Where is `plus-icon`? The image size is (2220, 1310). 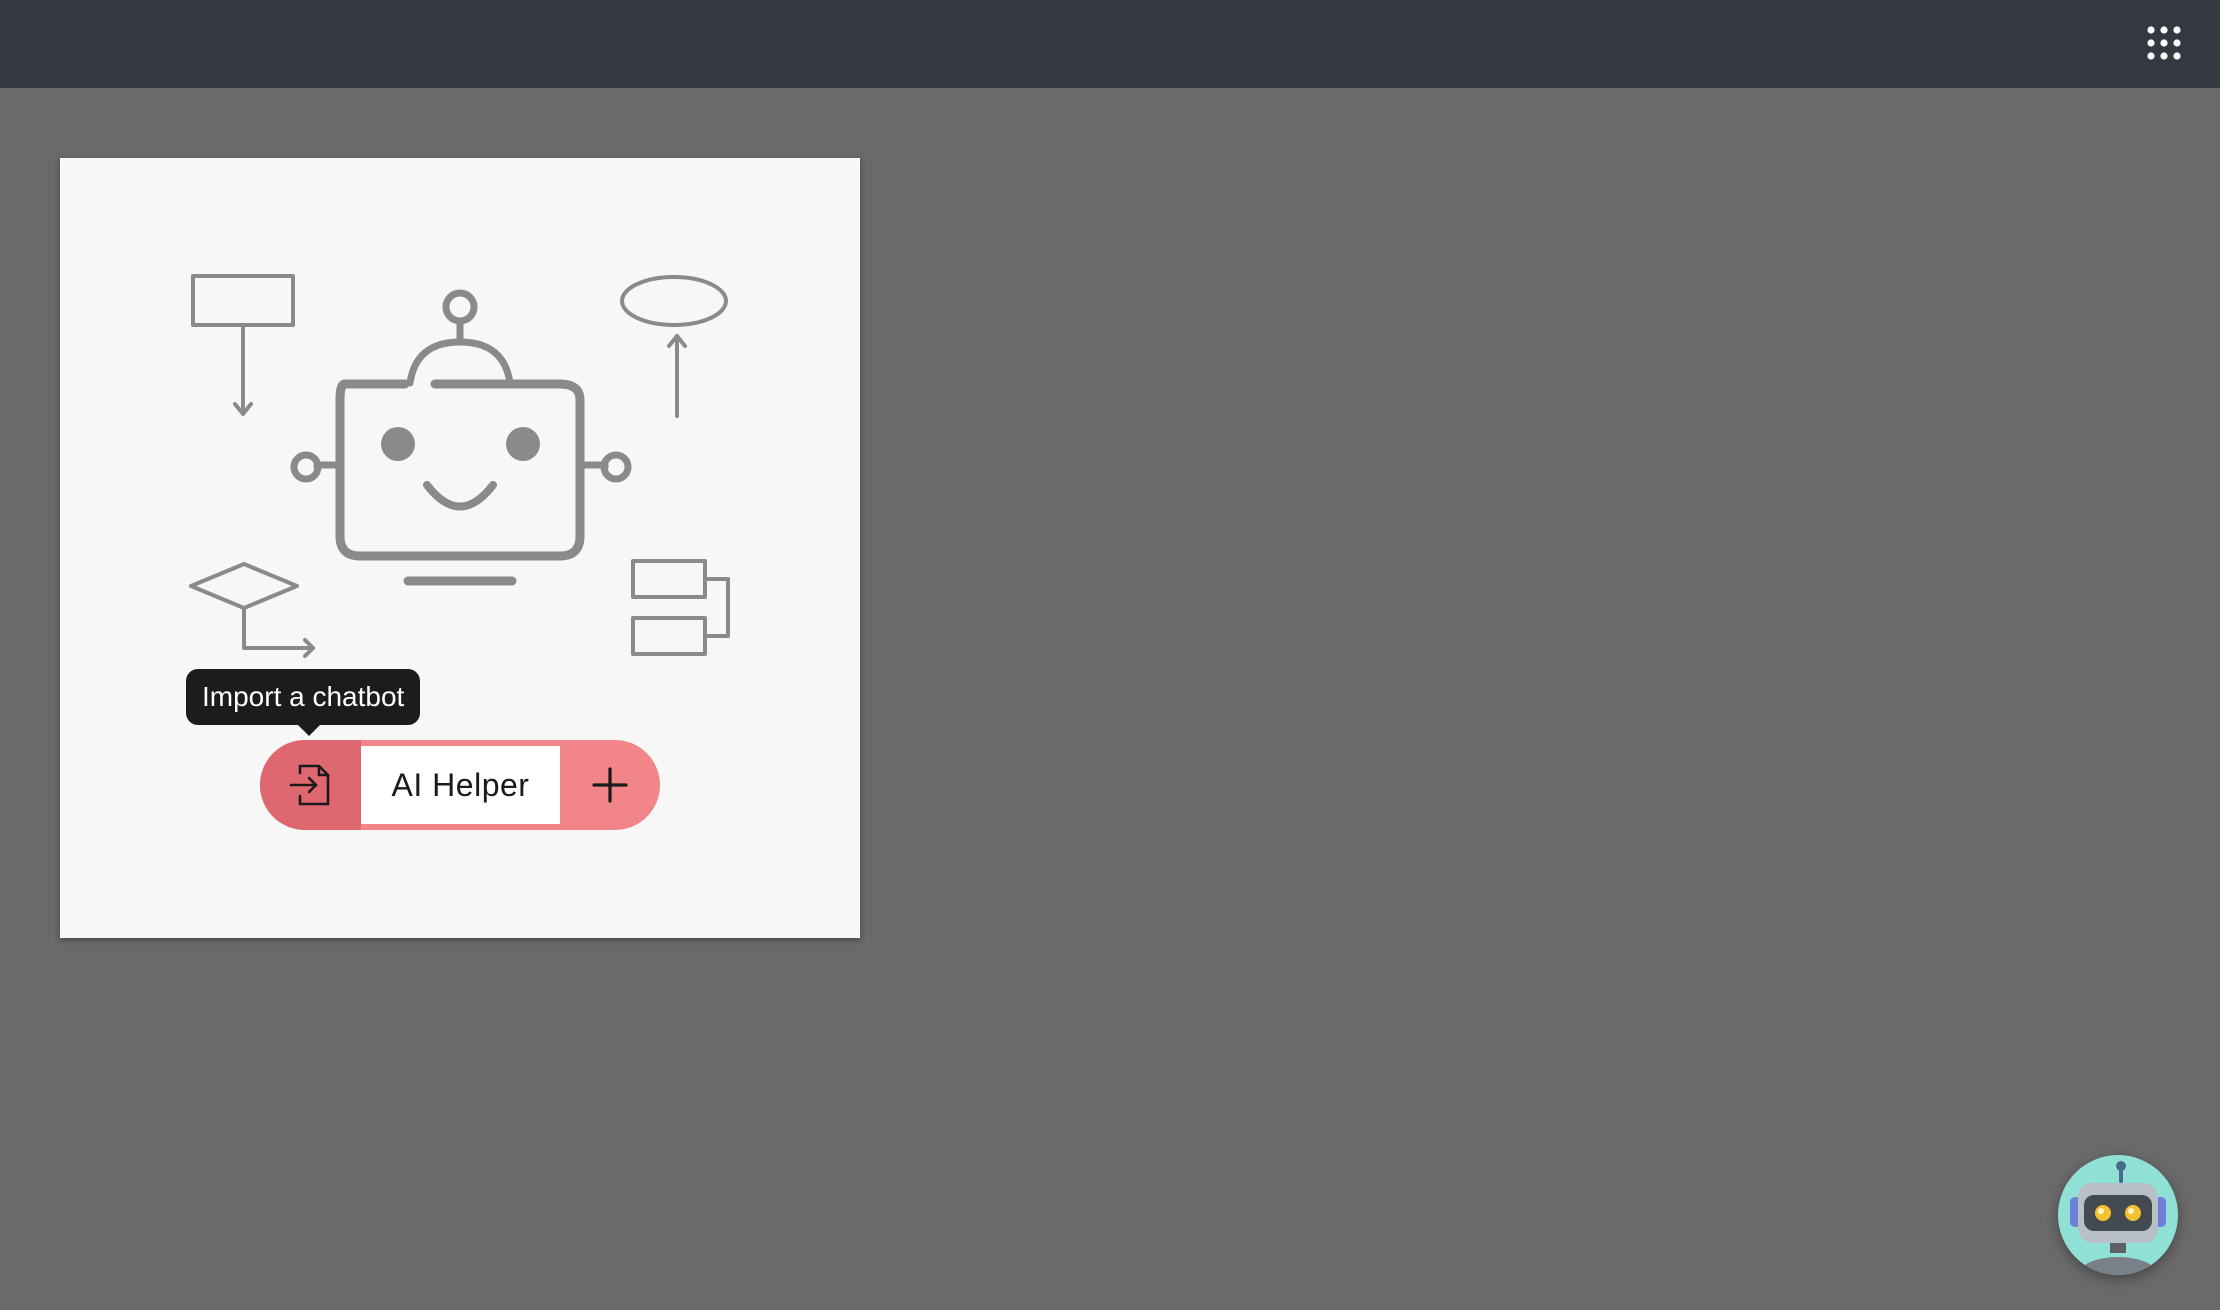 plus-icon is located at coordinates (610, 785).